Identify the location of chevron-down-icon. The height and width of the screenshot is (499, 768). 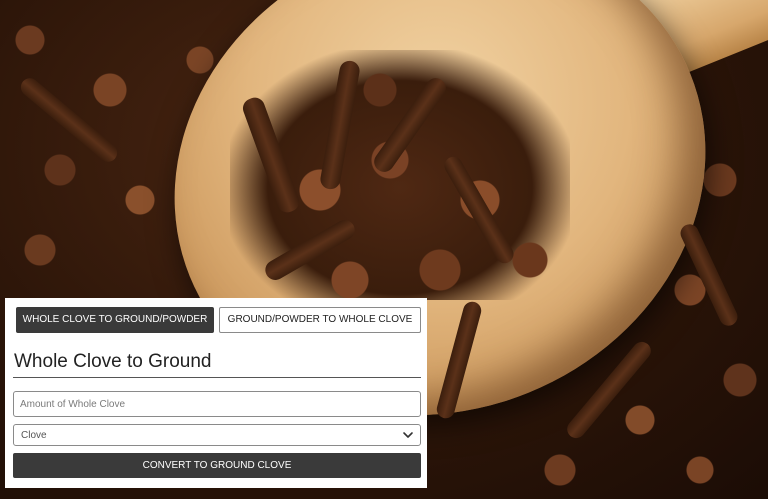
(408, 435).